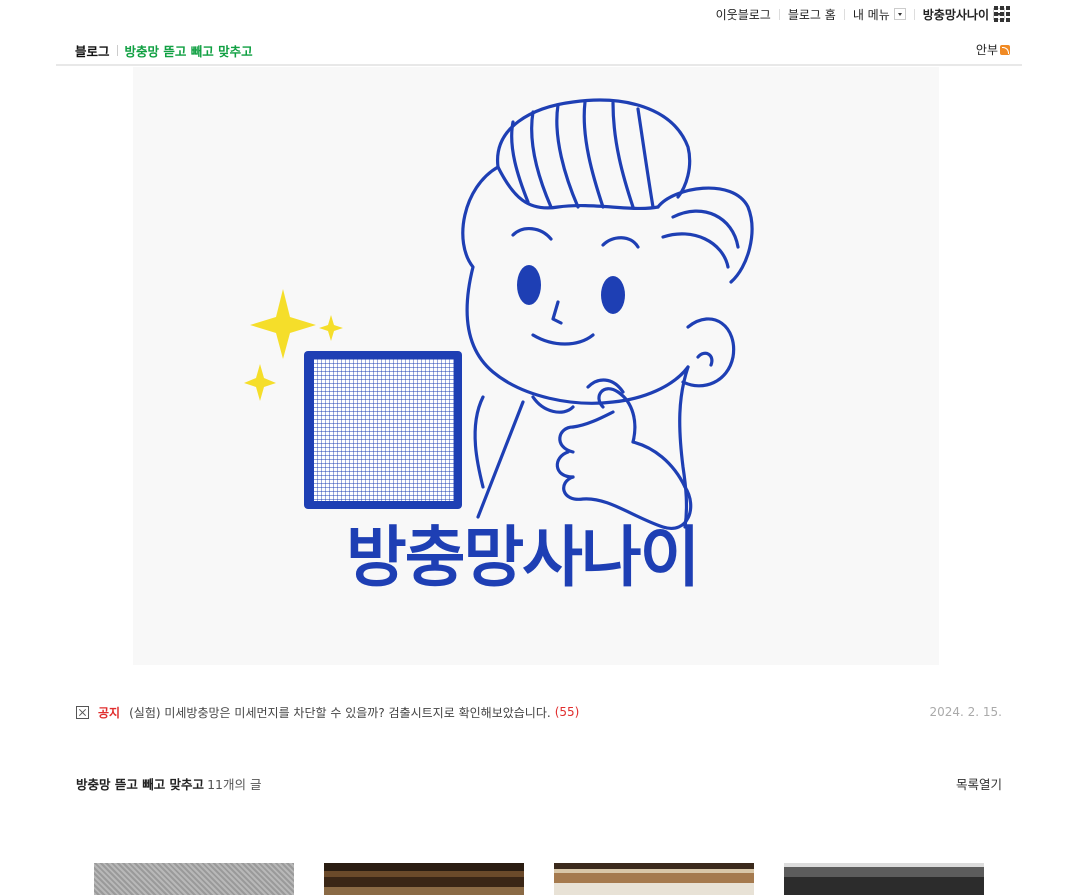  What do you see at coordinates (109, 712) in the screenshot?
I see `notice-tag: 공지` at bounding box center [109, 712].